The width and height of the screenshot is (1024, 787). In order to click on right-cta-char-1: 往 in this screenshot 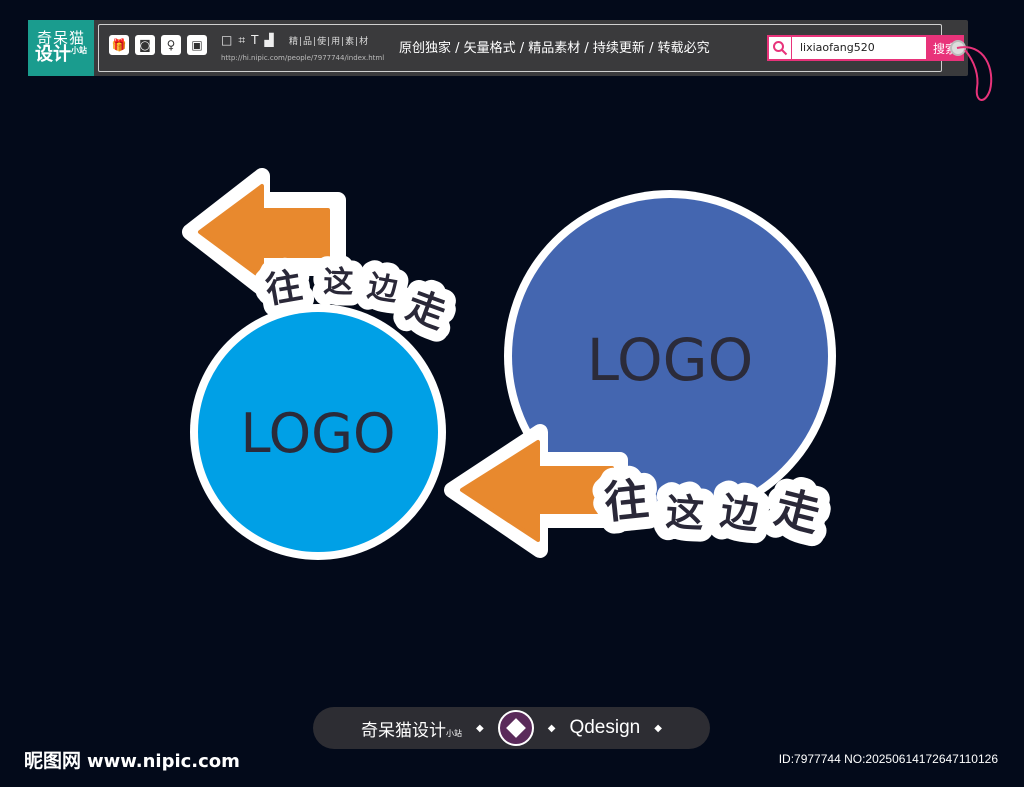, I will do `click(626, 501)`.